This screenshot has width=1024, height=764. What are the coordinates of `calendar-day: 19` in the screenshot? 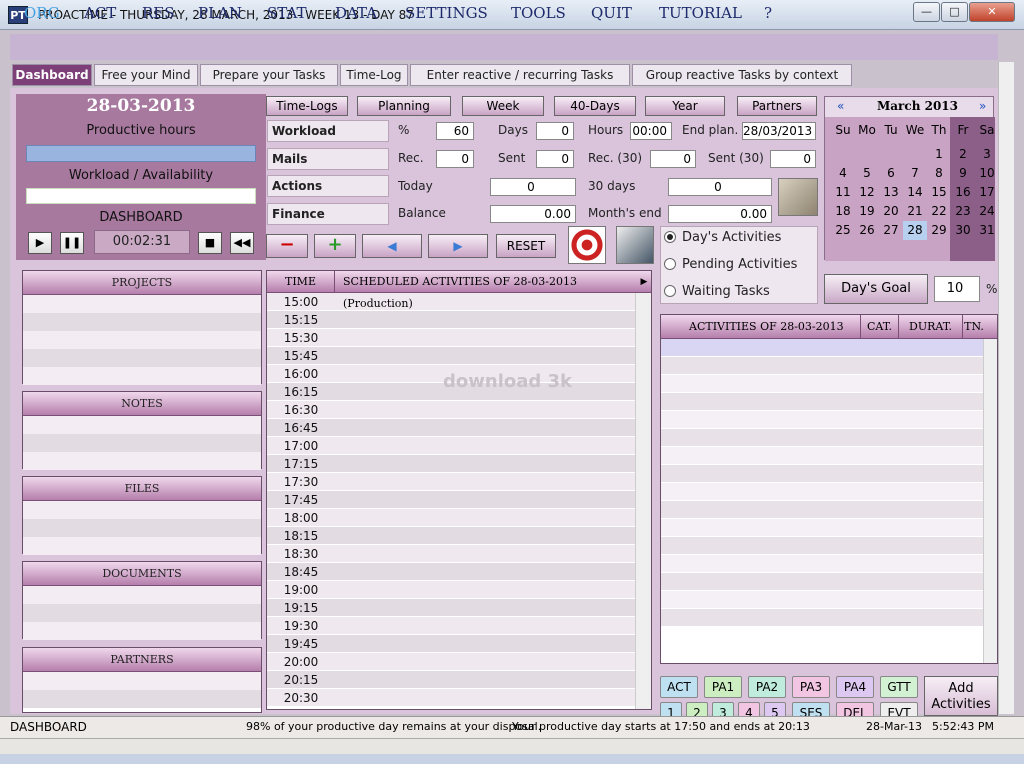 It's located at (867, 211).